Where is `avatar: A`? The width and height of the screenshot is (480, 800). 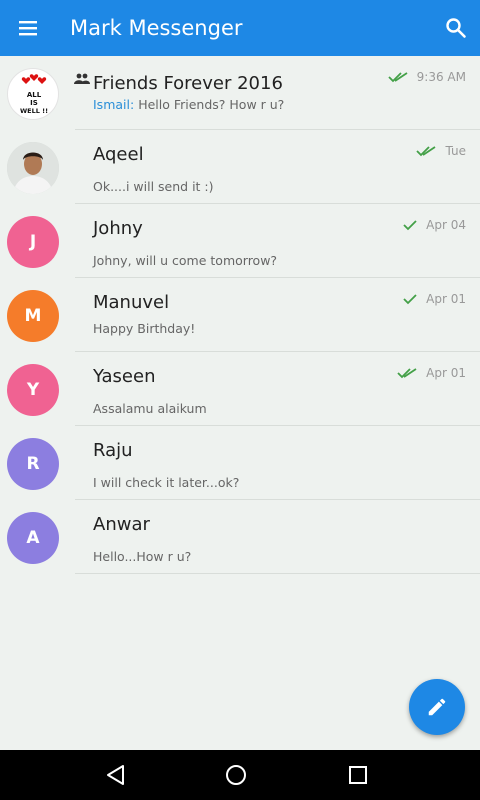
avatar: A is located at coordinates (33, 538).